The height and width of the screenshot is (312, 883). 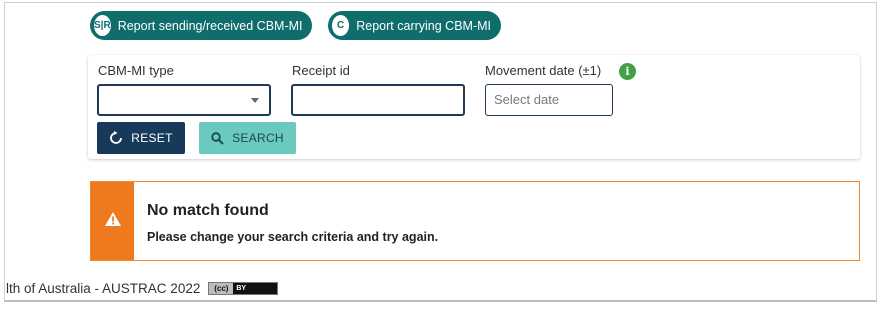 What do you see at coordinates (221, 288) in the screenshot?
I see `cc-icon: (cc)` at bounding box center [221, 288].